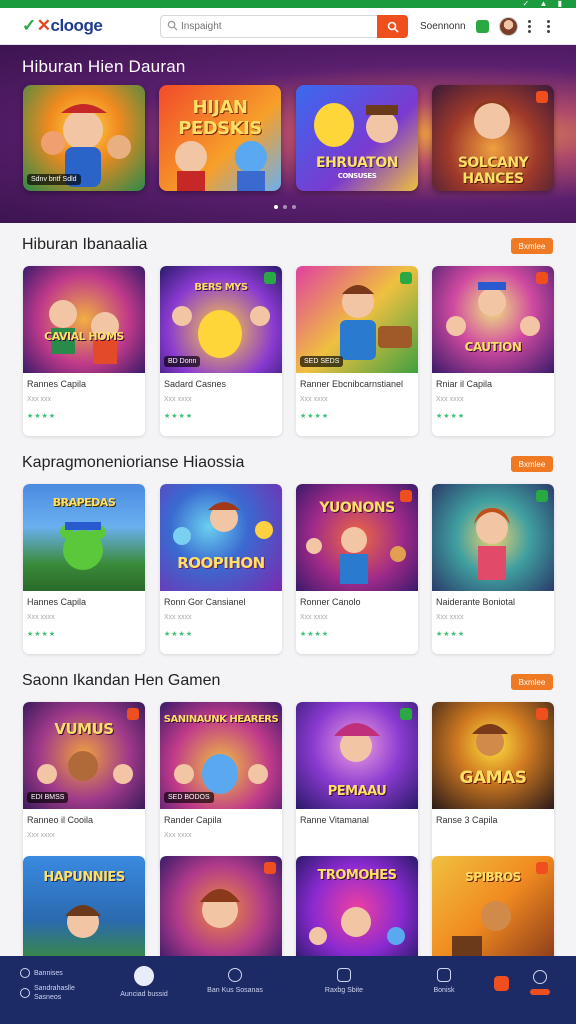  What do you see at coordinates (493, 347) in the screenshot?
I see `game-art-title: CAUTION` at bounding box center [493, 347].